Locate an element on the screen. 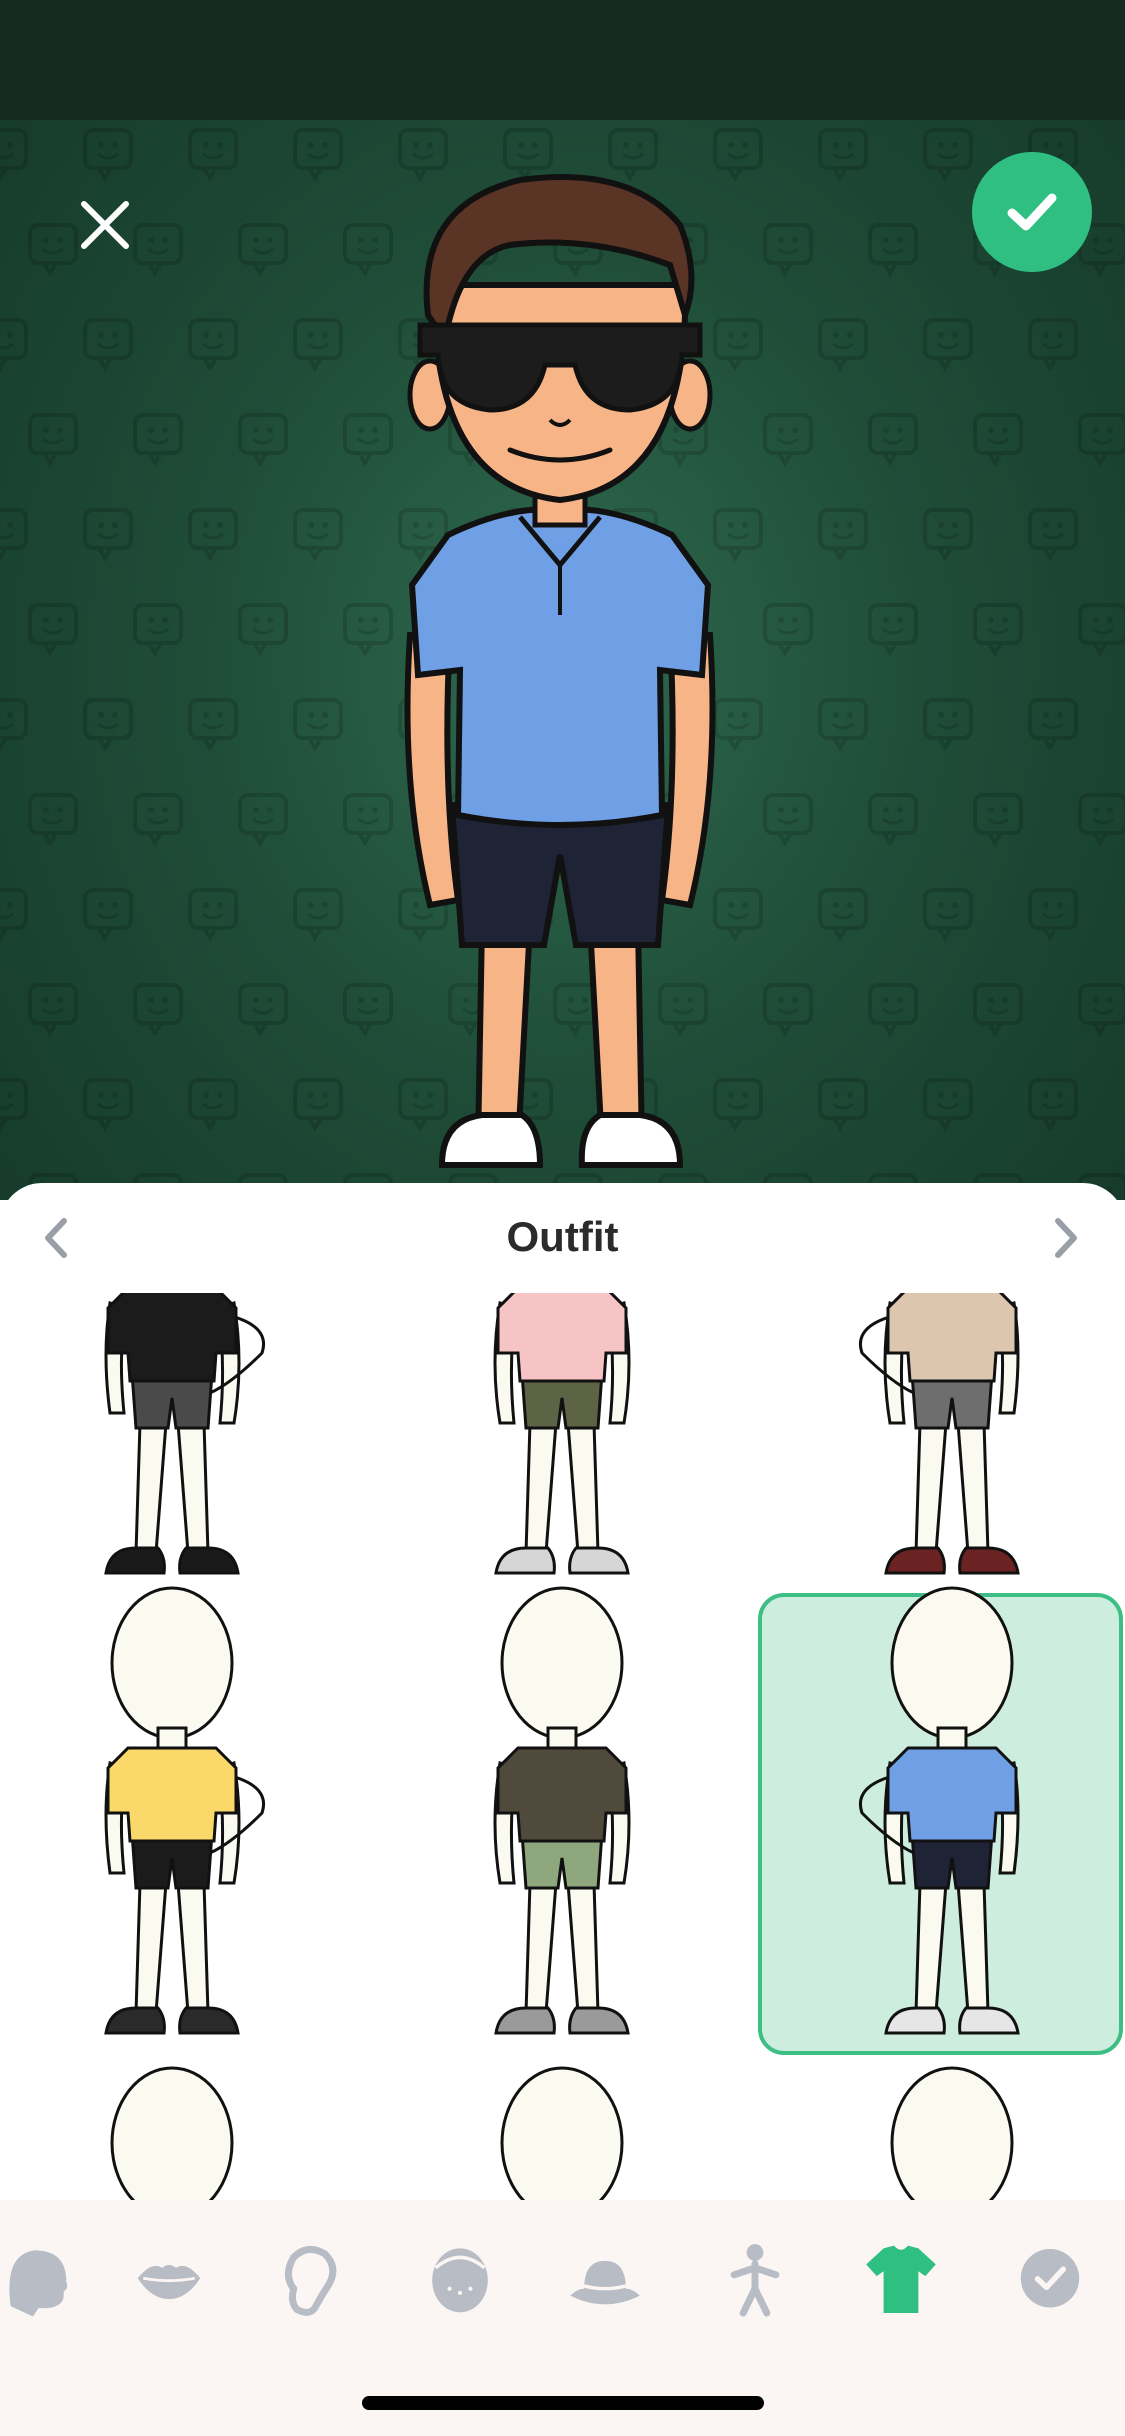  tab-head-shape is located at coordinates (45, 2280).